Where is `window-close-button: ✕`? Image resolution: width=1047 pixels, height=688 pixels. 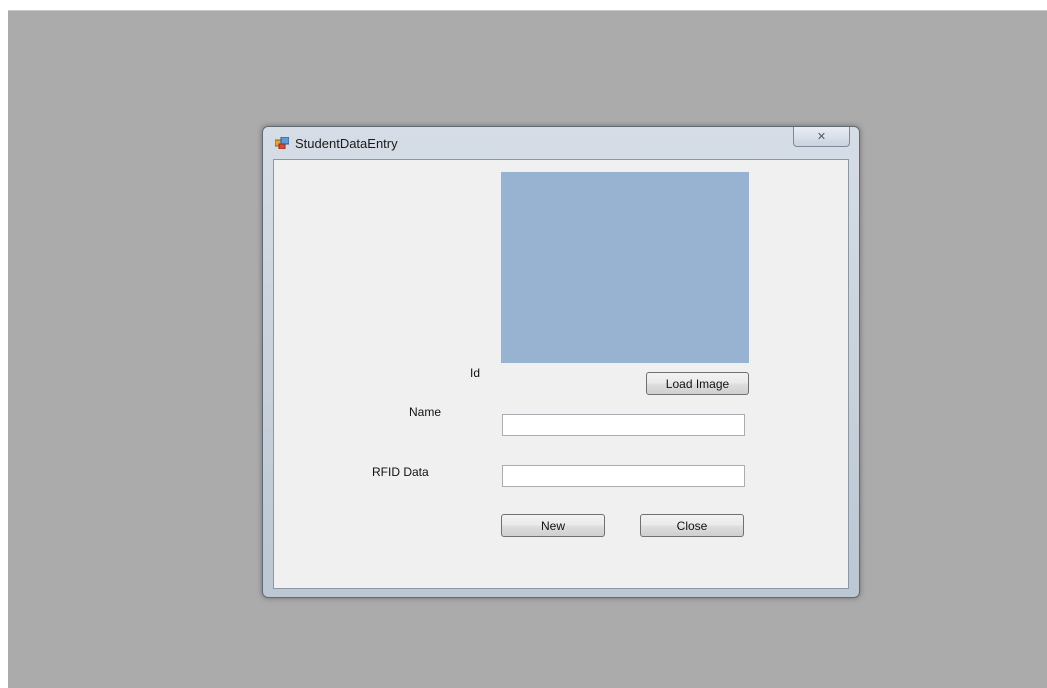 window-close-button: ✕ is located at coordinates (821, 137).